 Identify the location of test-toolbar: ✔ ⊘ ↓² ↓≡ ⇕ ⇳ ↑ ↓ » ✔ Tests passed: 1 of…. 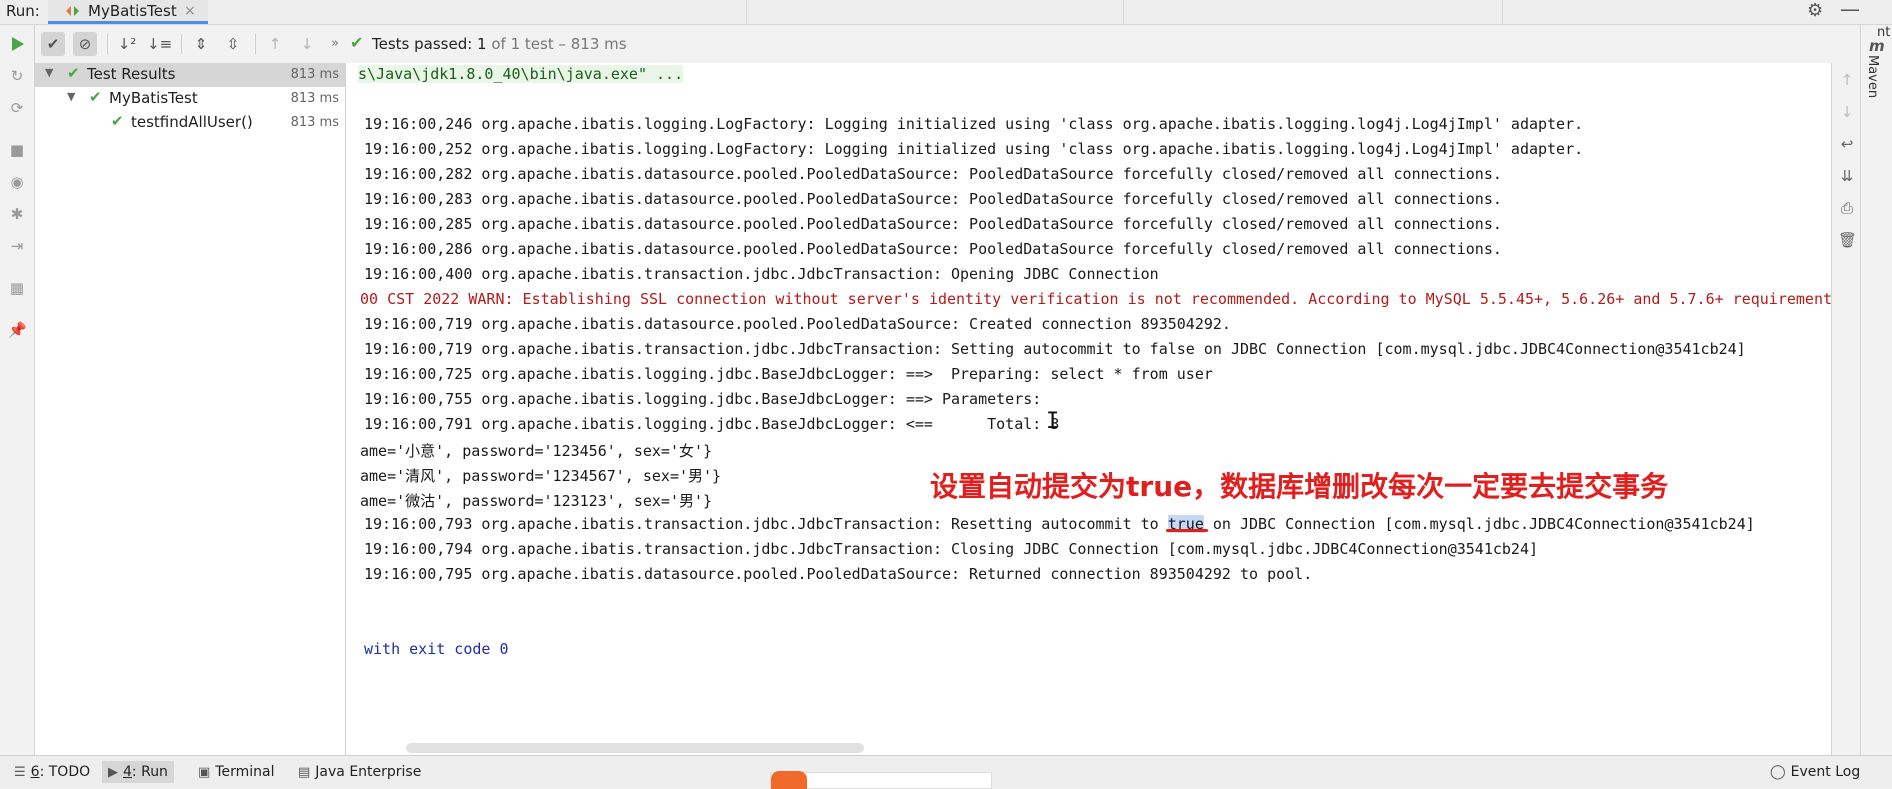
(935, 44).